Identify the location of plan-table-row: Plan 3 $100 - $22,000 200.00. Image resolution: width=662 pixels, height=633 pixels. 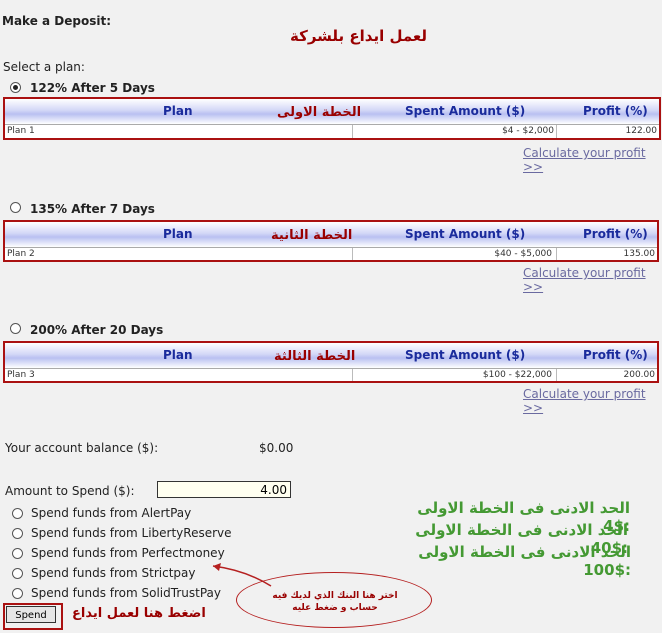
(331, 375).